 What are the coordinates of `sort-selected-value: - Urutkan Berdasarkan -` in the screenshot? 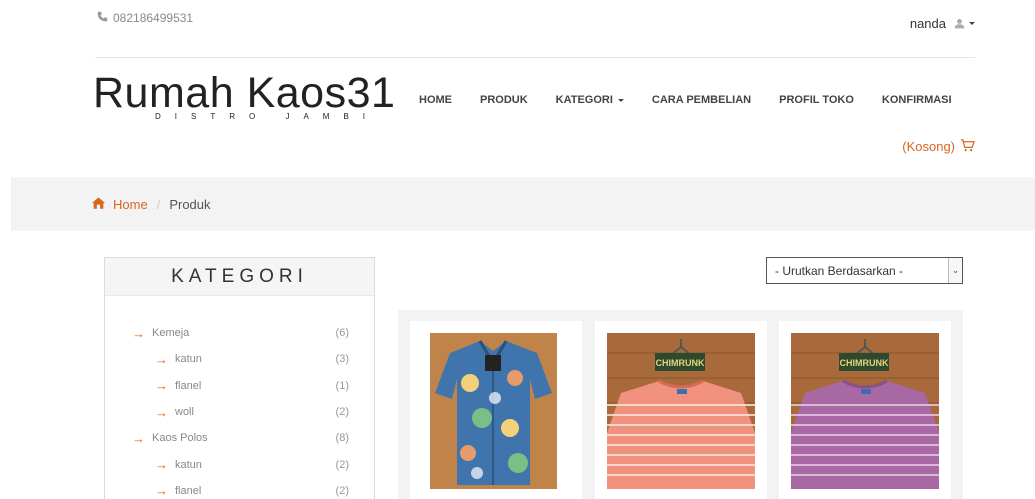 It's located at (839, 270).